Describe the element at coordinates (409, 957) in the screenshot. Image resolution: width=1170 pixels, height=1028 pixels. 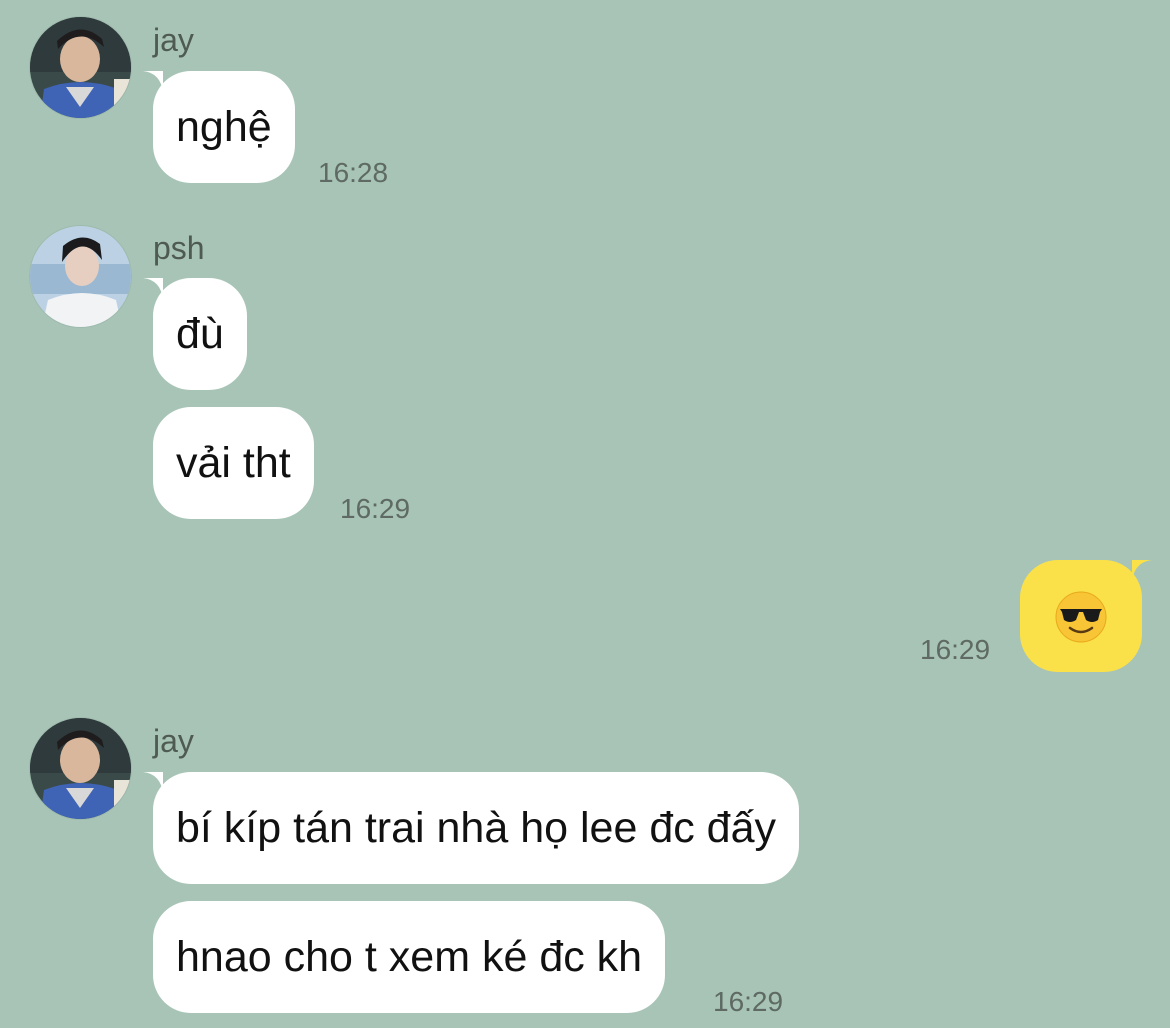
I see `message-bubble: hnao cho t xem ké đc kh` at that location.